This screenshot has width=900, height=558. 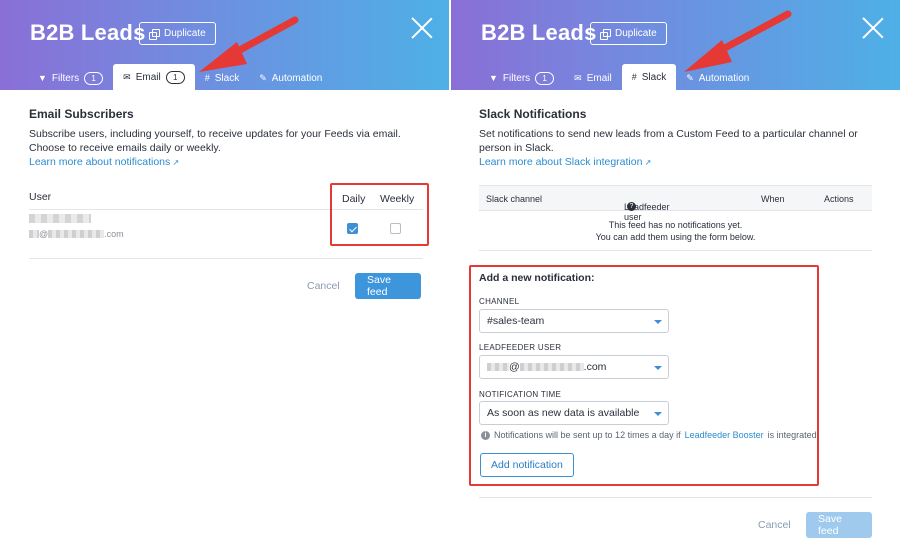 I want to click on leadfeeder-user-select: @ .com, so click(x=574, y=367).